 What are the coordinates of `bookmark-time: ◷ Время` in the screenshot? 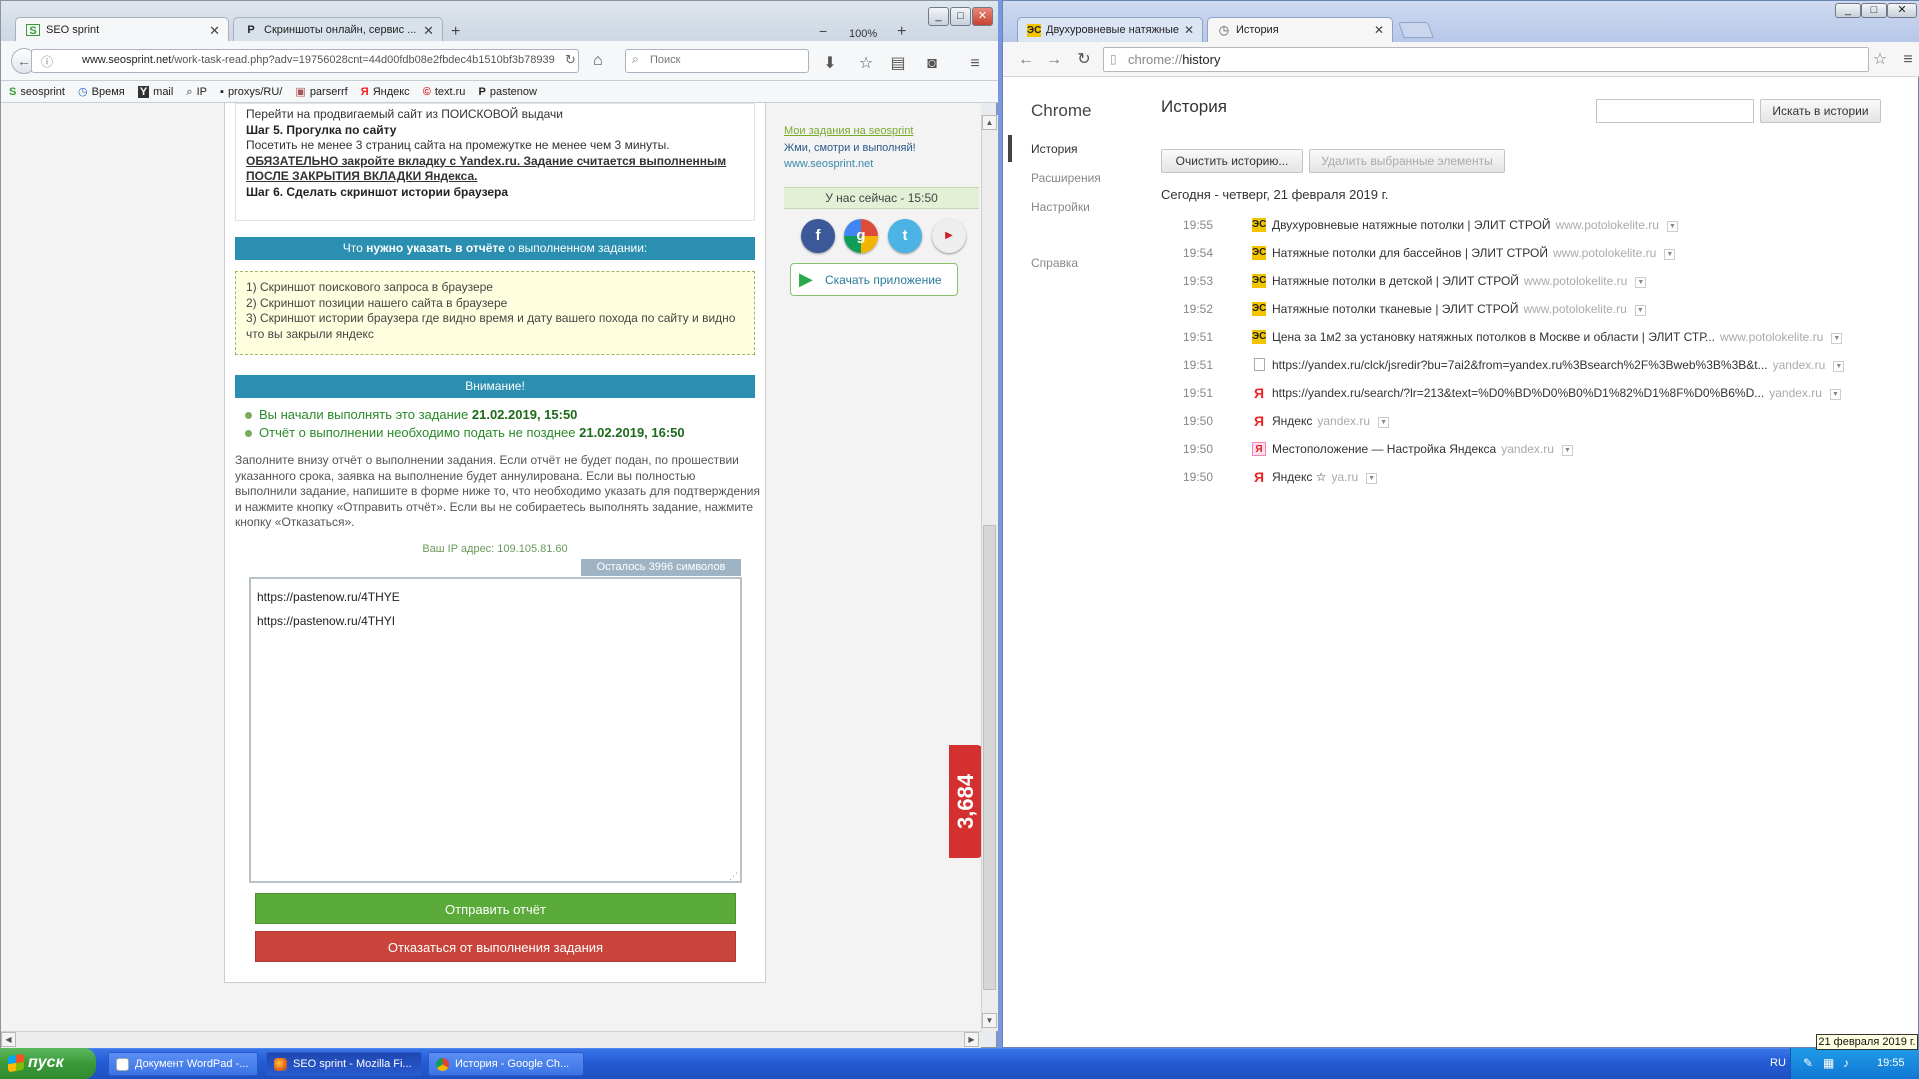 It's located at (101, 91).